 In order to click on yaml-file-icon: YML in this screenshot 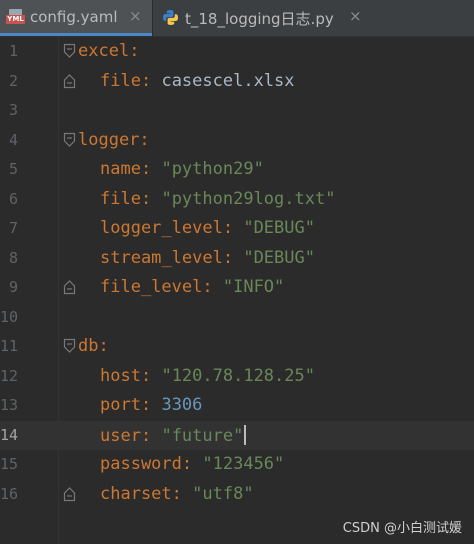, I will do `click(15, 17)`.